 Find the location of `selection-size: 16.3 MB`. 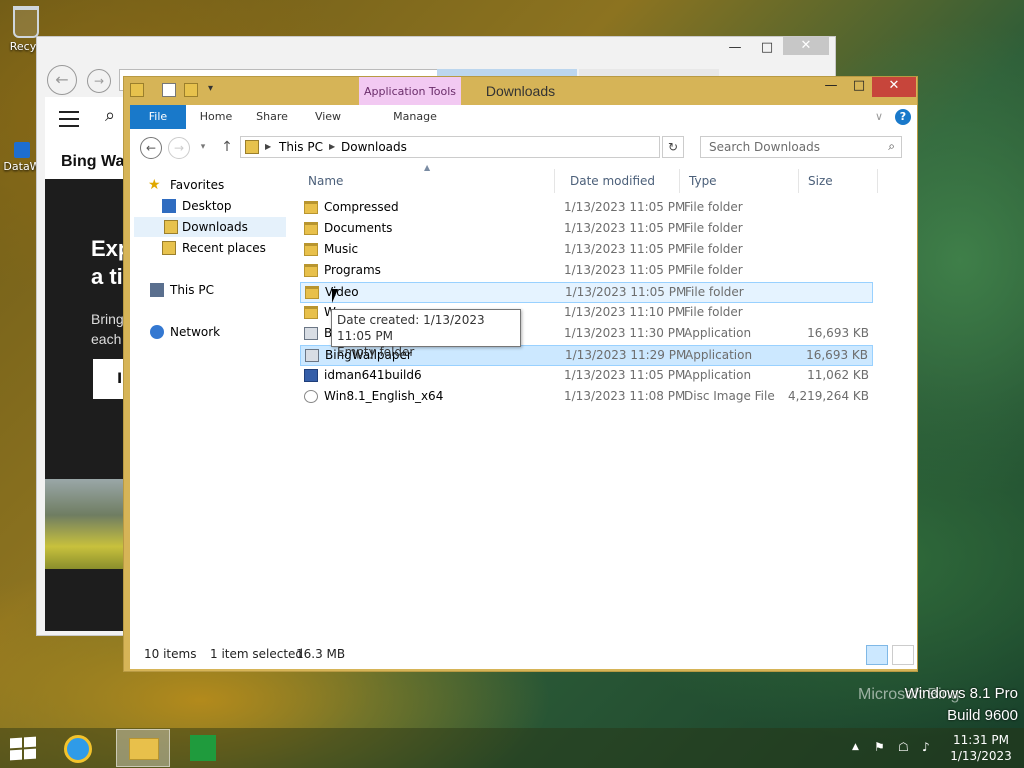

selection-size: 16.3 MB is located at coordinates (321, 654).